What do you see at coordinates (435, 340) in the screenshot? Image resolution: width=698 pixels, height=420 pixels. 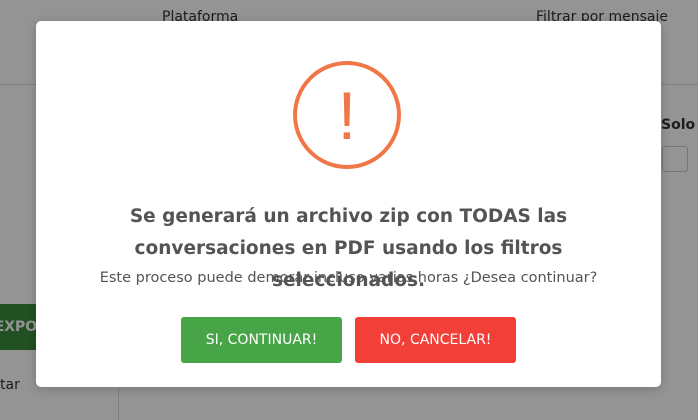 I see `cancel-button: NO, CANCELAR!` at bounding box center [435, 340].